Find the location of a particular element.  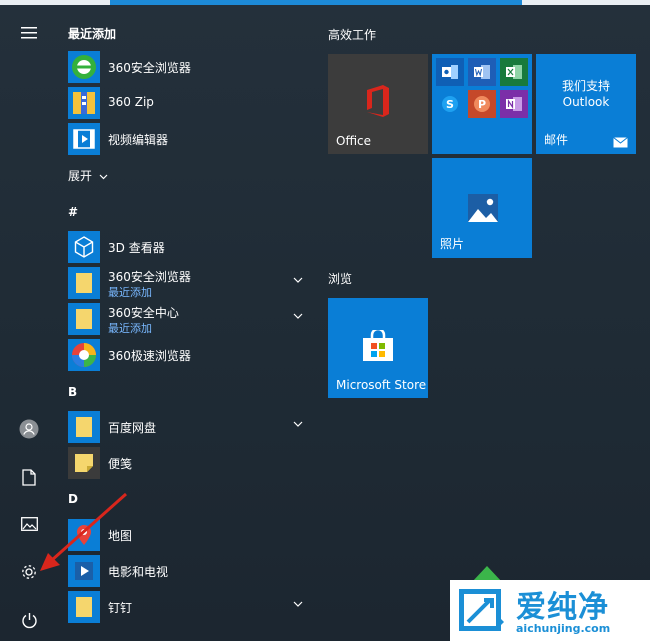

photos-tile: 照片 is located at coordinates (482, 208).